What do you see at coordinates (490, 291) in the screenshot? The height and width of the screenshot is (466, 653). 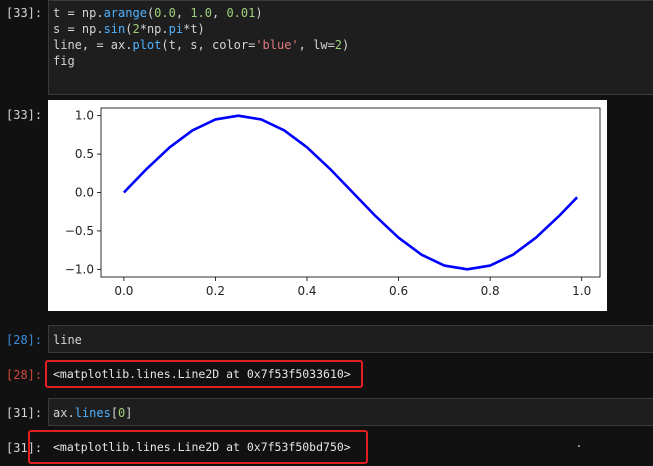 I see `x-tick-label: 0.8` at bounding box center [490, 291].